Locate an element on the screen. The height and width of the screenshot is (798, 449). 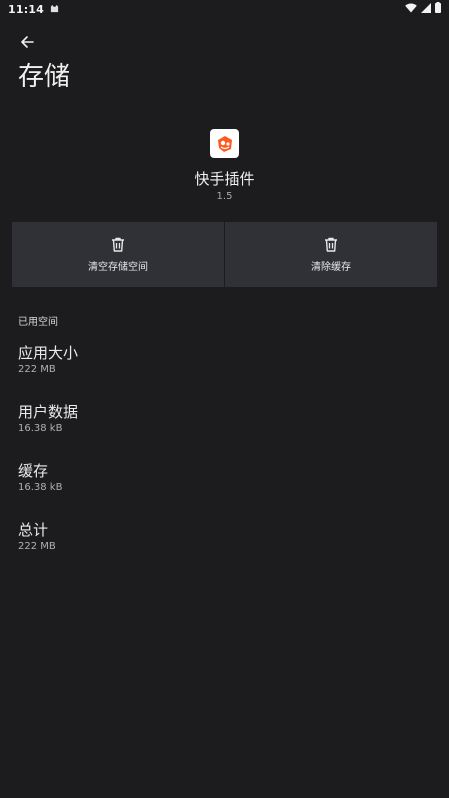
storage-item-cache: 缓存 16.38 kB is located at coordinates (223, 477).